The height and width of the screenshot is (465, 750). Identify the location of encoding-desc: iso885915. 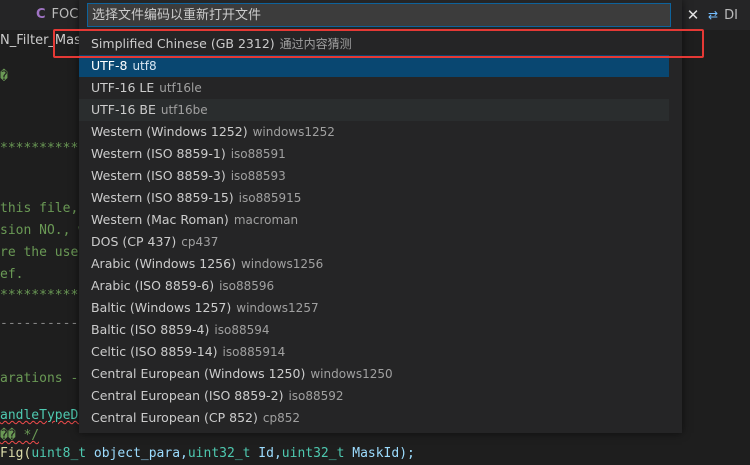
(270, 198).